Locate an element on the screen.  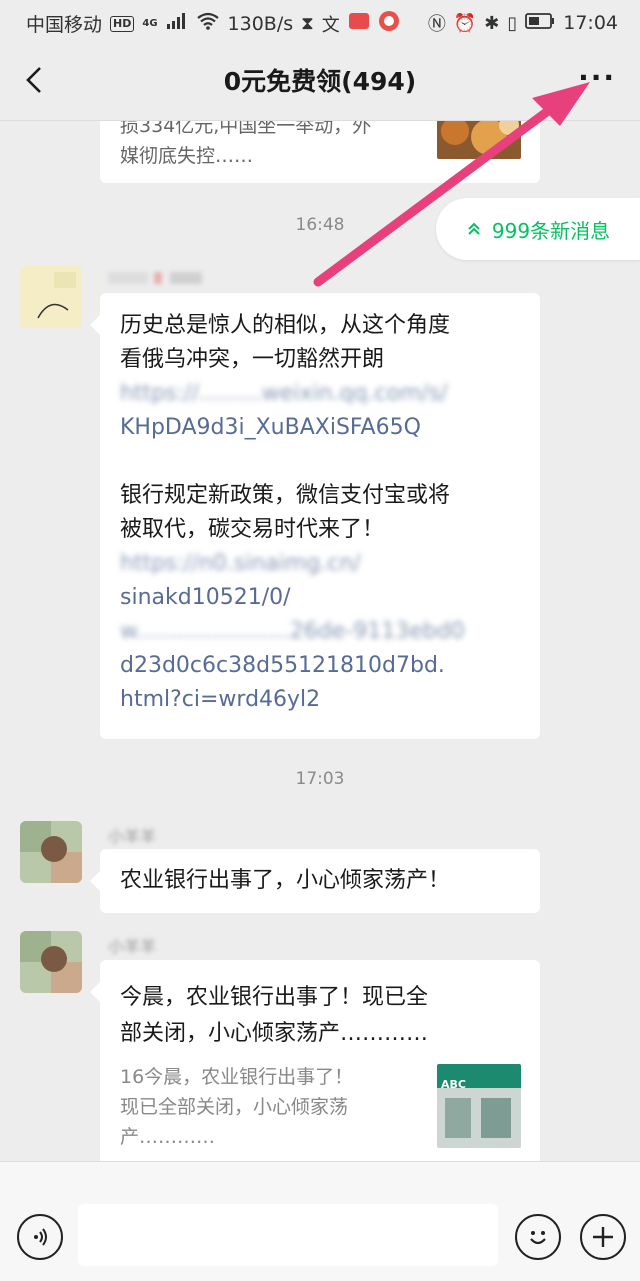
message-link: https://.........weixin.qq.com/s/ is located at coordinates (325, 394).